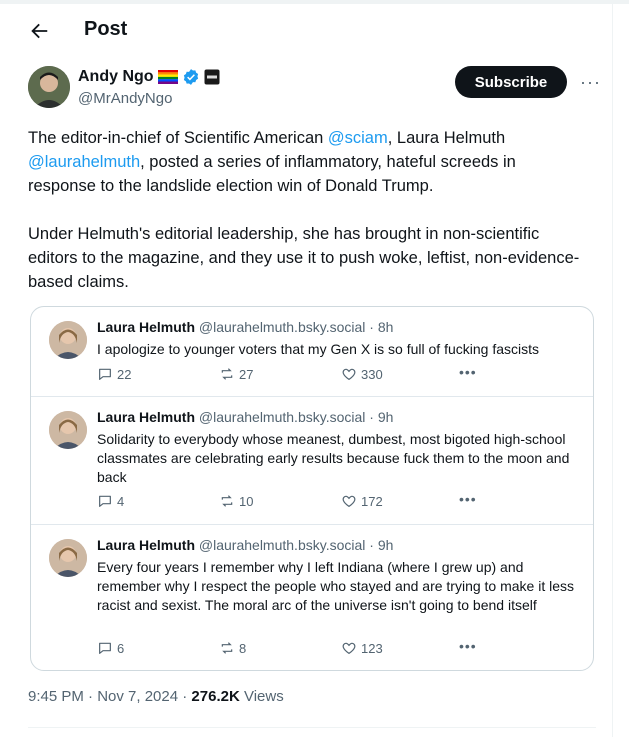  Describe the element at coordinates (114, 374) in the screenshot. I see `reply-count: 22` at that location.